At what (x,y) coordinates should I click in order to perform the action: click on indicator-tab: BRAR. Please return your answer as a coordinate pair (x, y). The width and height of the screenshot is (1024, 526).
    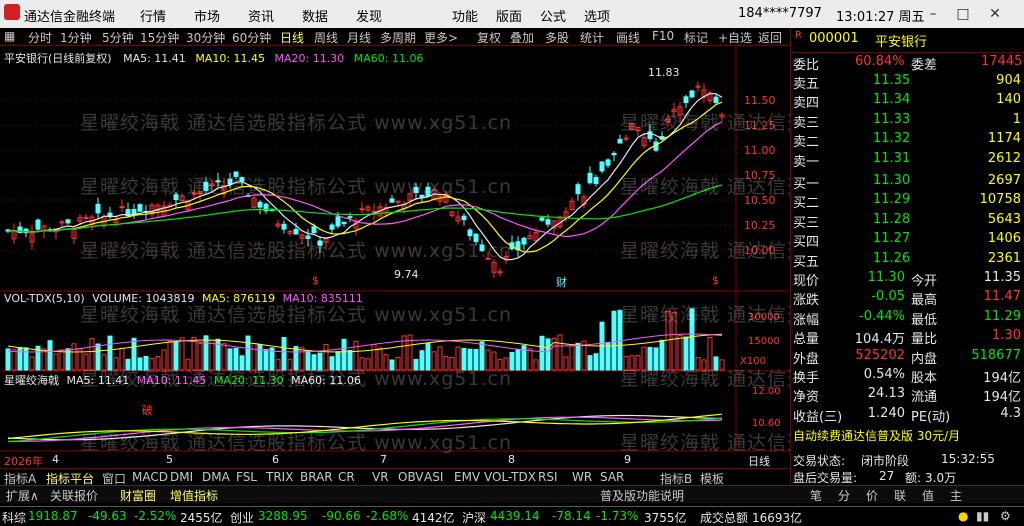
    Looking at the image, I should click on (316, 477).